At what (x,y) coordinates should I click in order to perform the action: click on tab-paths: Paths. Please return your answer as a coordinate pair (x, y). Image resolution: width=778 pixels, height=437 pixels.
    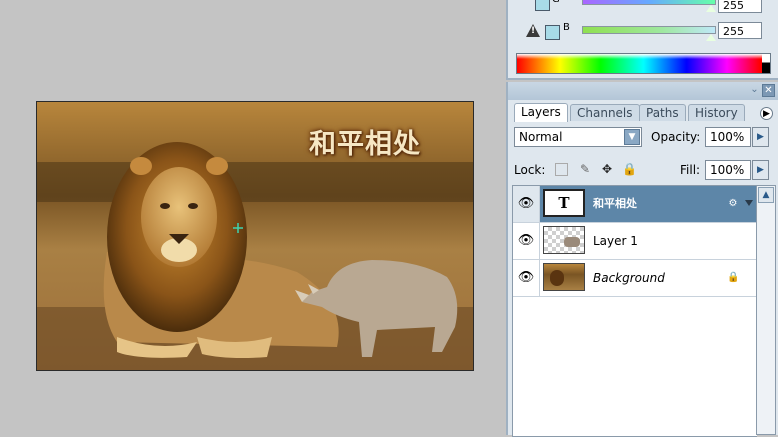
    Looking at the image, I should click on (662, 112).